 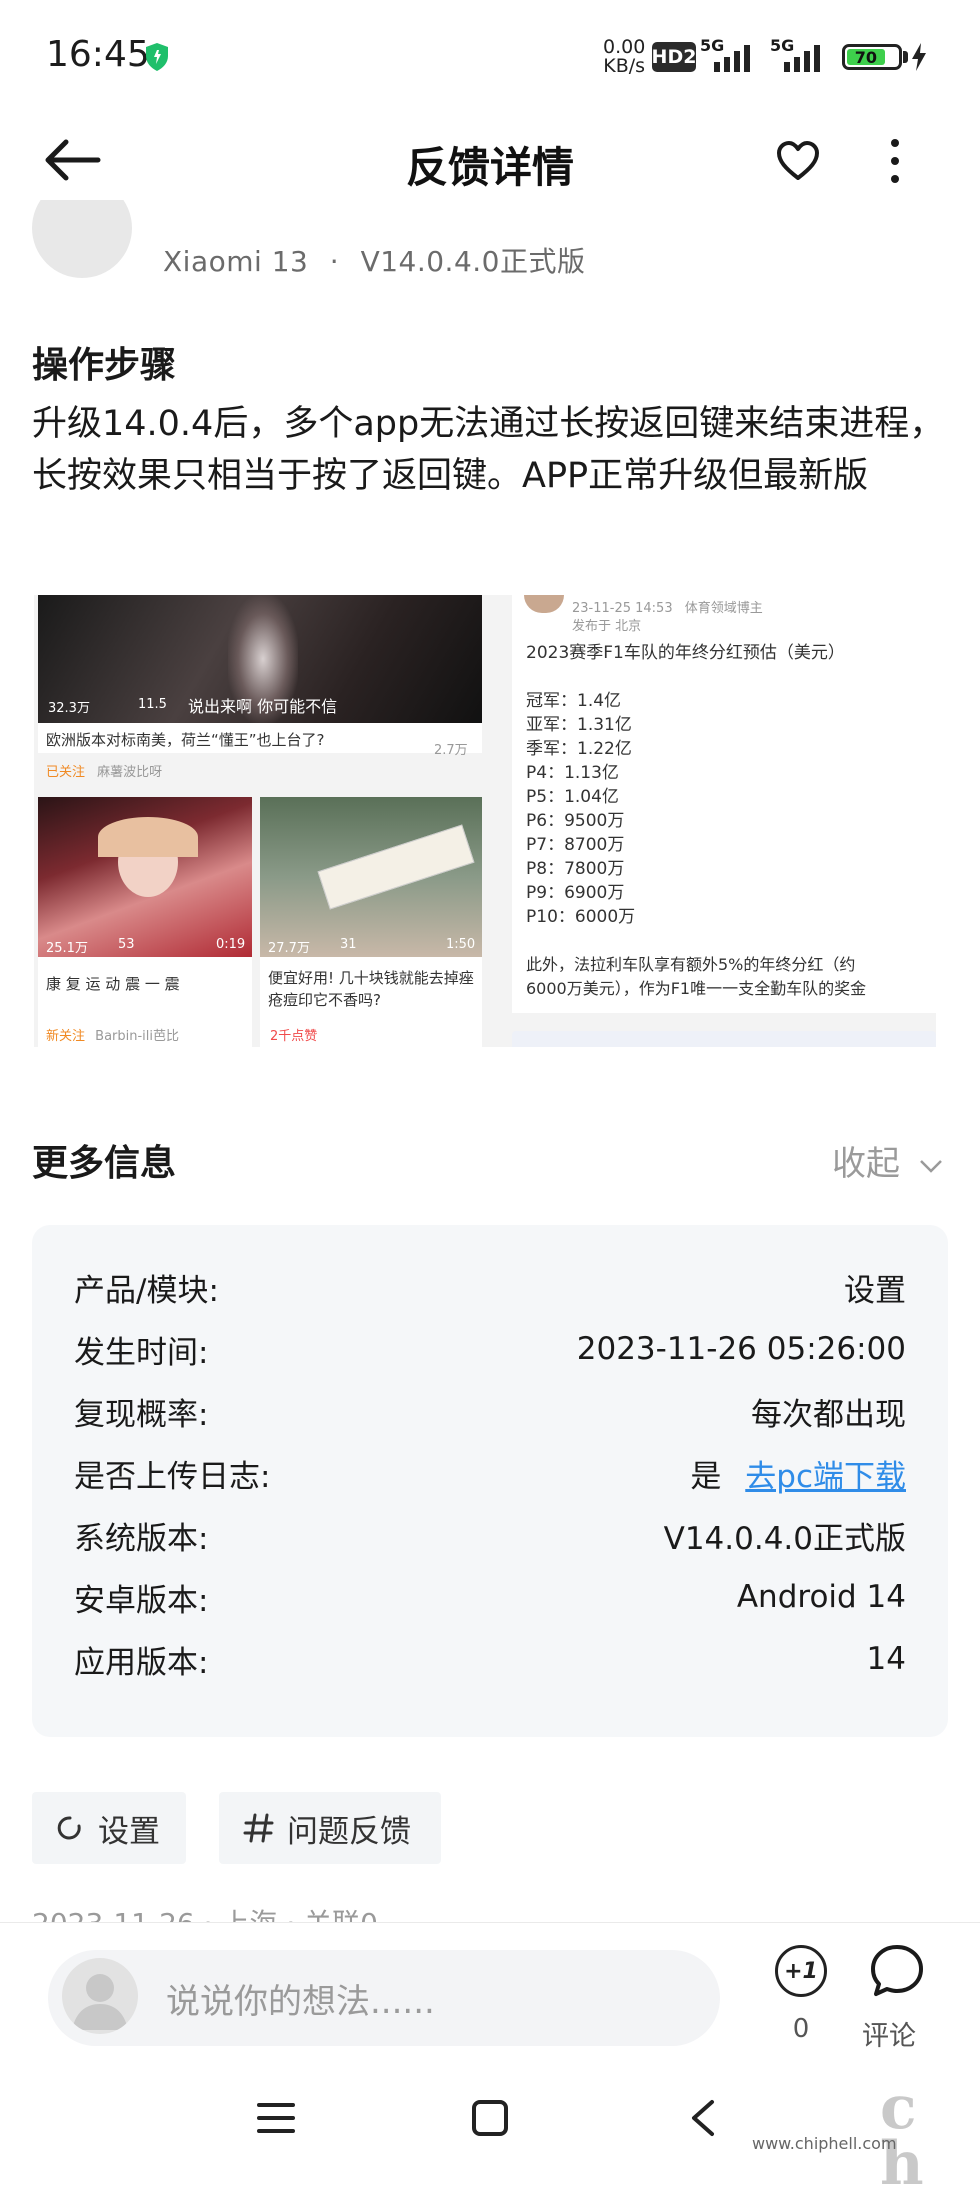 I want to click on plus-one-count: 0, so click(x=801, y=2029).